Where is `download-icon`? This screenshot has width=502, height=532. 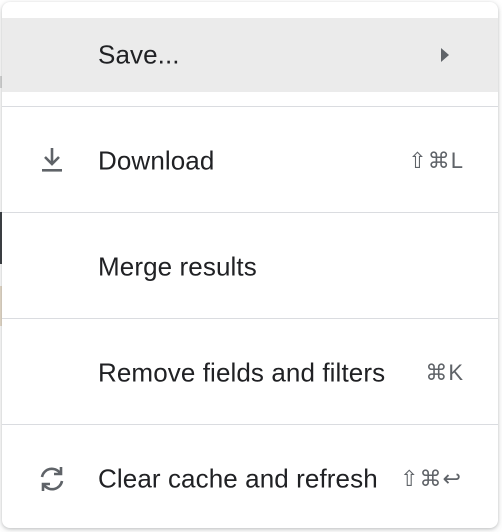 download-icon is located at coordinates (52, 160).